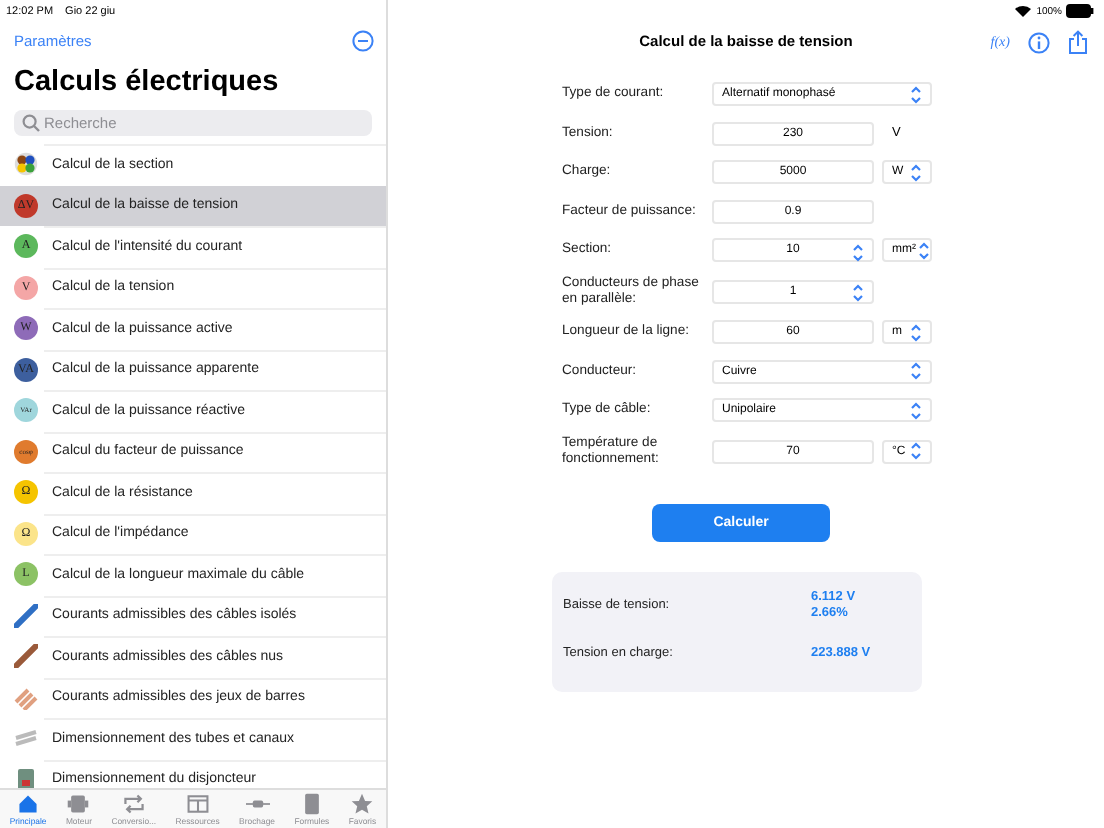 This screenshot has width=1104, height=828. Describe the element at coordinates (363, 41) in the screenshot. I see `more-icon` at that location.